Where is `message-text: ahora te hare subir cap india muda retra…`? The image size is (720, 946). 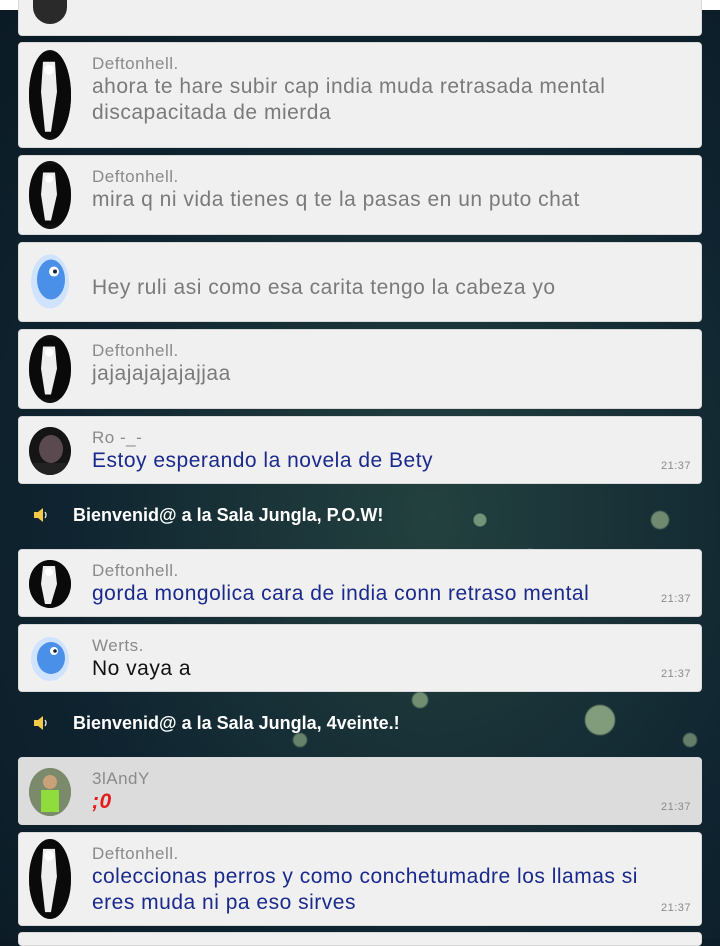
message-text: ahora te hare subir cap india muda retra… is located at coordinates (349, 99).